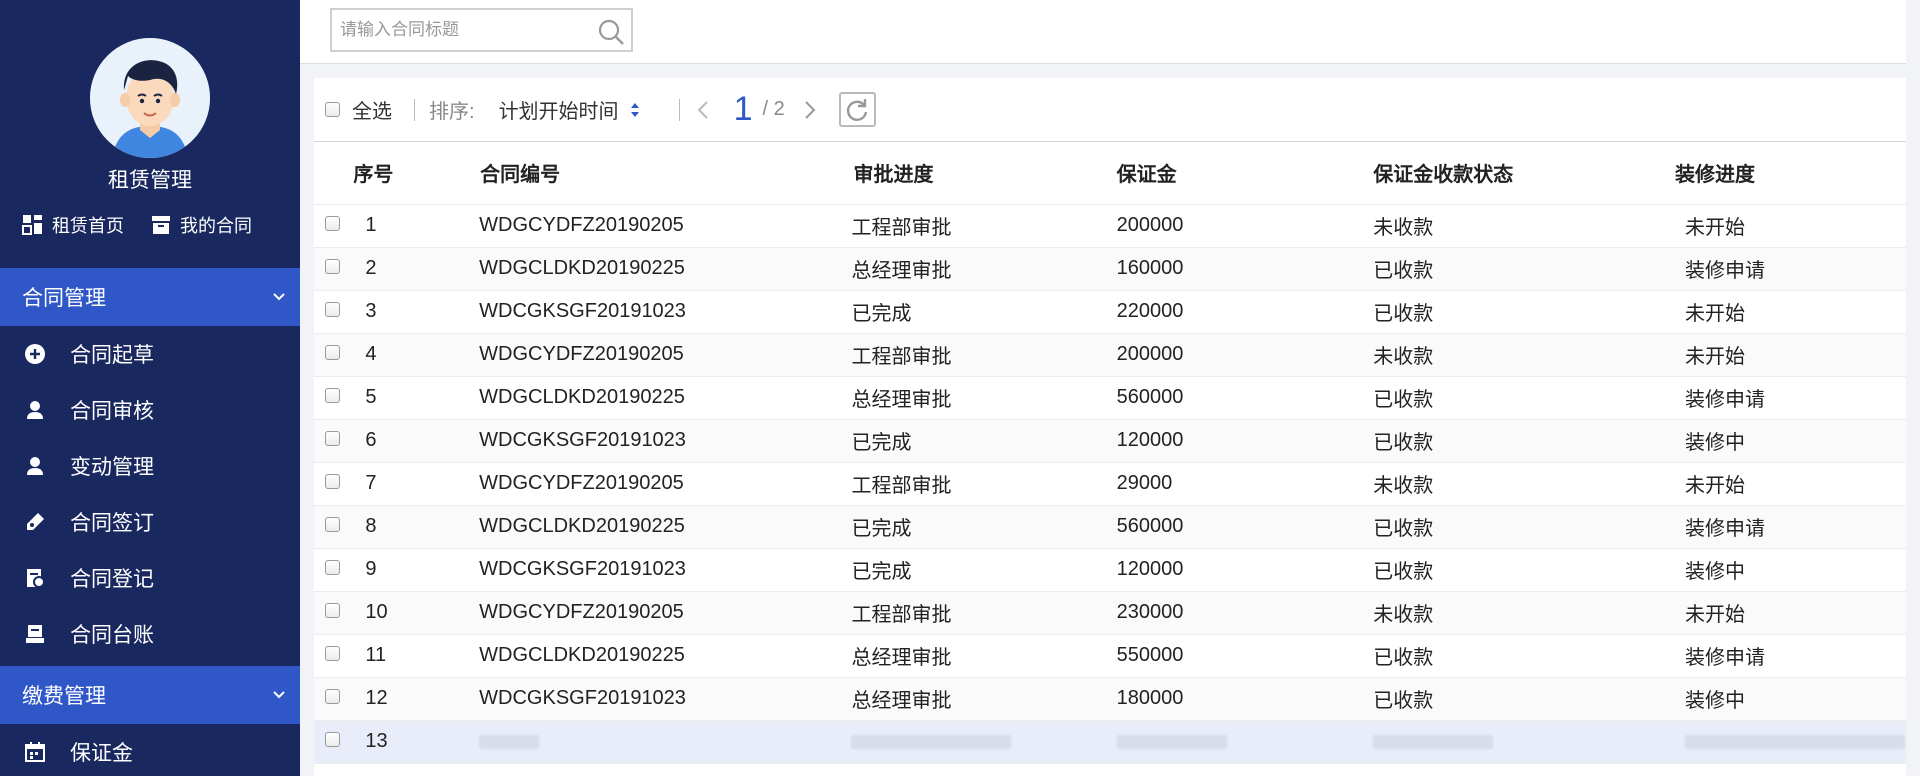 Image resolution: width=1920 pixels, height=776 pixels. I want to click on table-header-row: 序号 合同编号 审批进度 保证金 保证金收款状态 装修进度, so click(1110, 173).